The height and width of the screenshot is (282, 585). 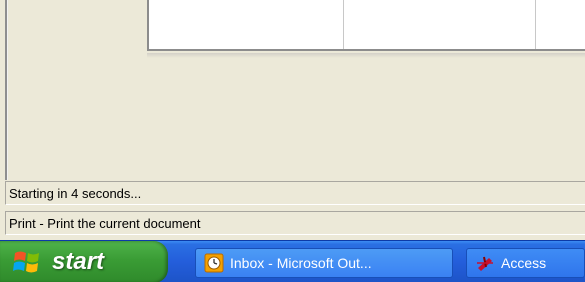 What do you see at coordinates (485, 263) in the screenshot?
I see `access-key-icon` at bounding box center [485, 263].